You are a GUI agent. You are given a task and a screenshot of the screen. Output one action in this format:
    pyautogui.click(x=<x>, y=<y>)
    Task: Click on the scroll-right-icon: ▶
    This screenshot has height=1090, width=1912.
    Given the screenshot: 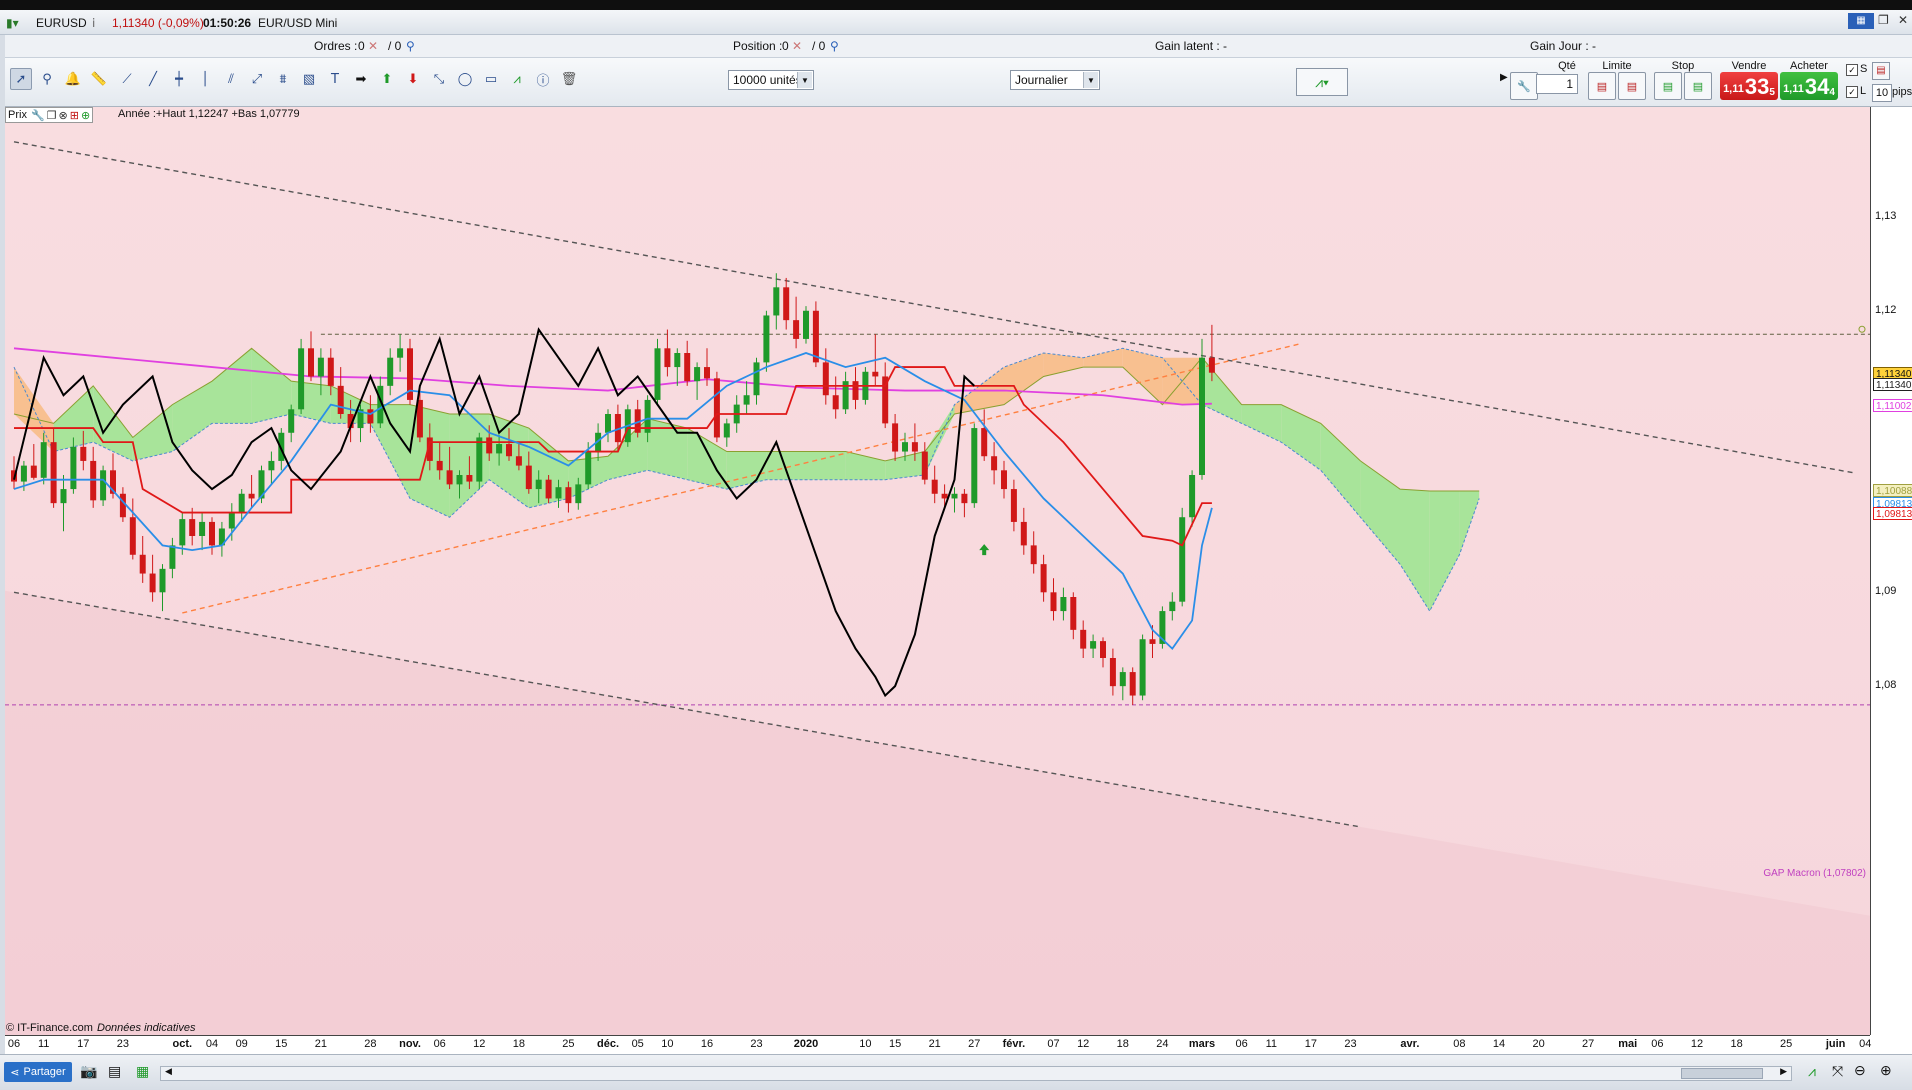 What is the action you would take?
    pyautogui.click(x=1783, y=1071)
    